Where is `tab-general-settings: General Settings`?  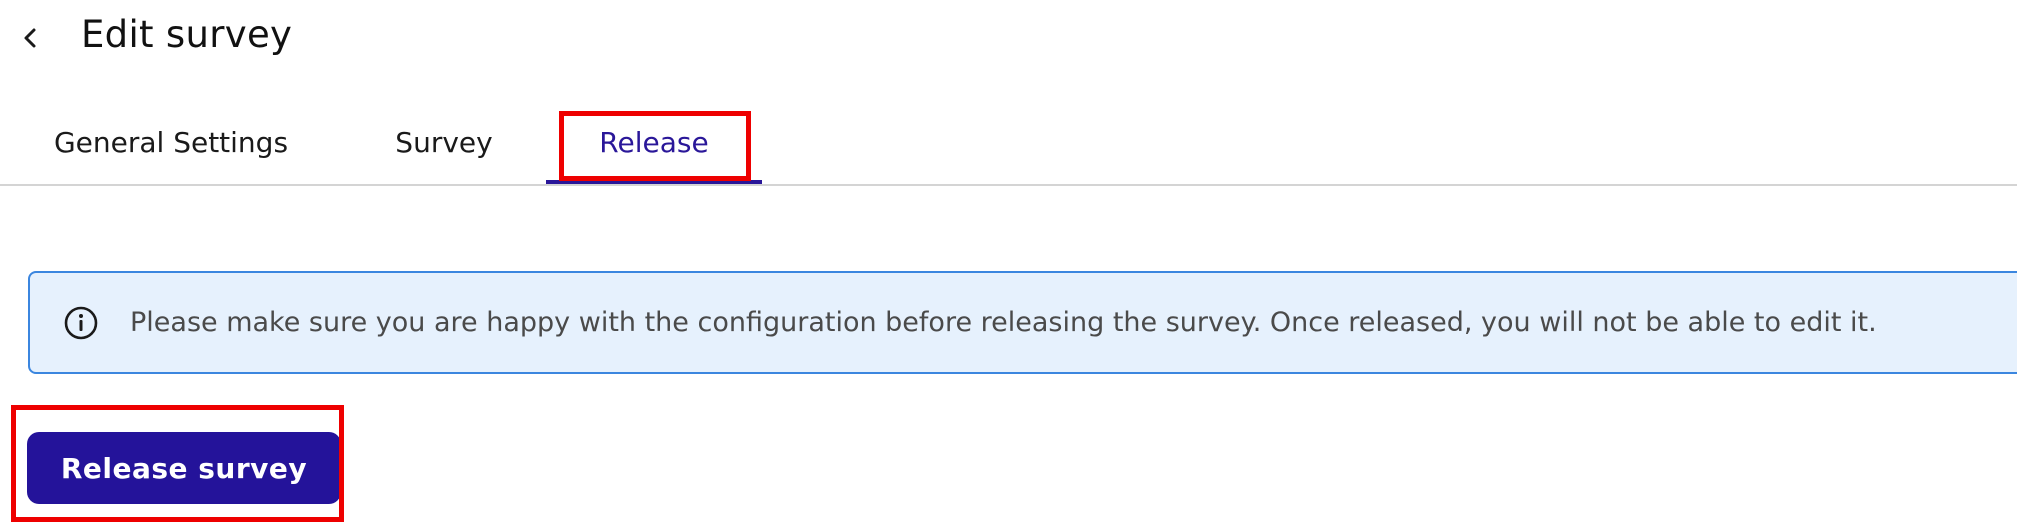
tab-general-settings: General Settings is located at coordinates (171, 143).